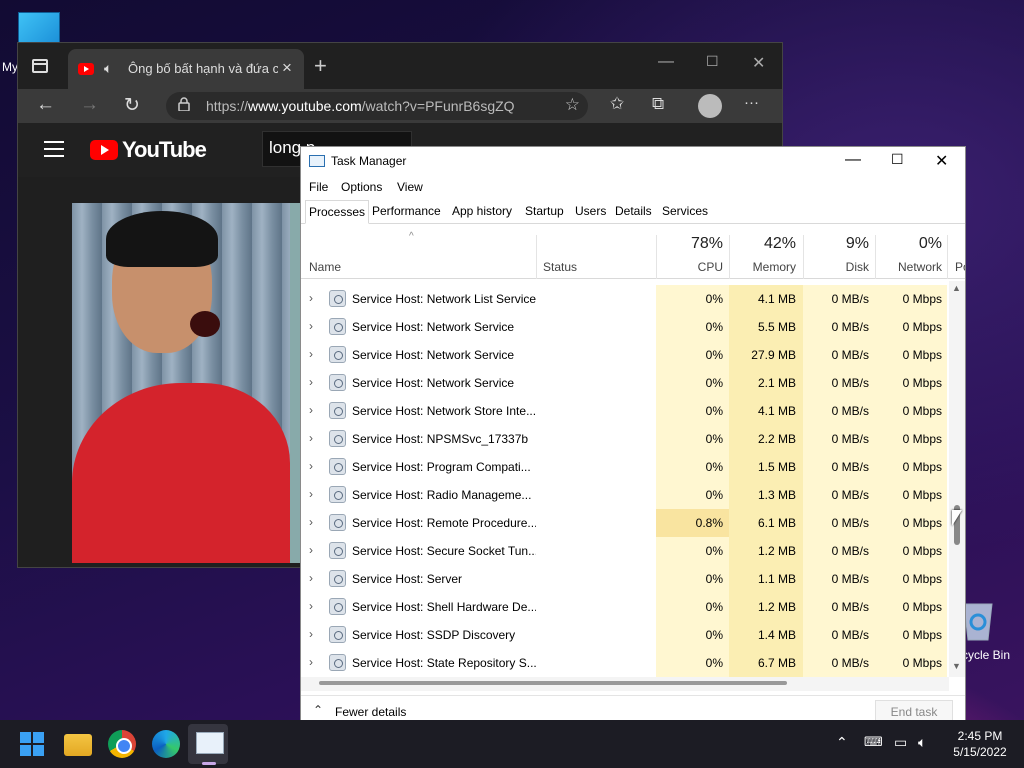 The image size is (1024, 768). I want to click on menu-file: File, so click(318, 187).